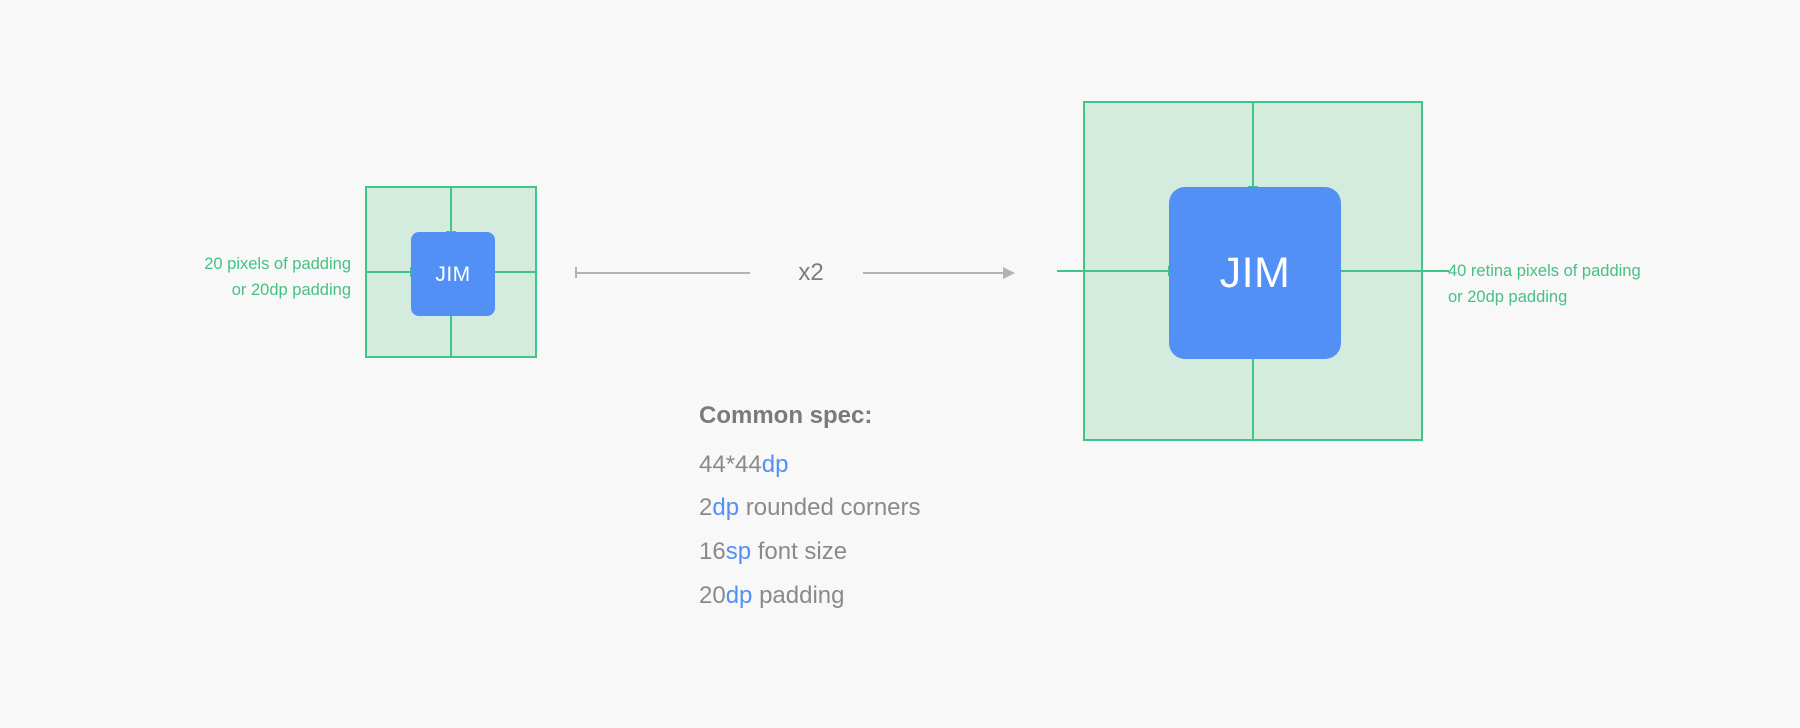 The height and width of the screenshot is (728, 1800). I want to click on scale-arrow-group: x2, so click(795, 273).